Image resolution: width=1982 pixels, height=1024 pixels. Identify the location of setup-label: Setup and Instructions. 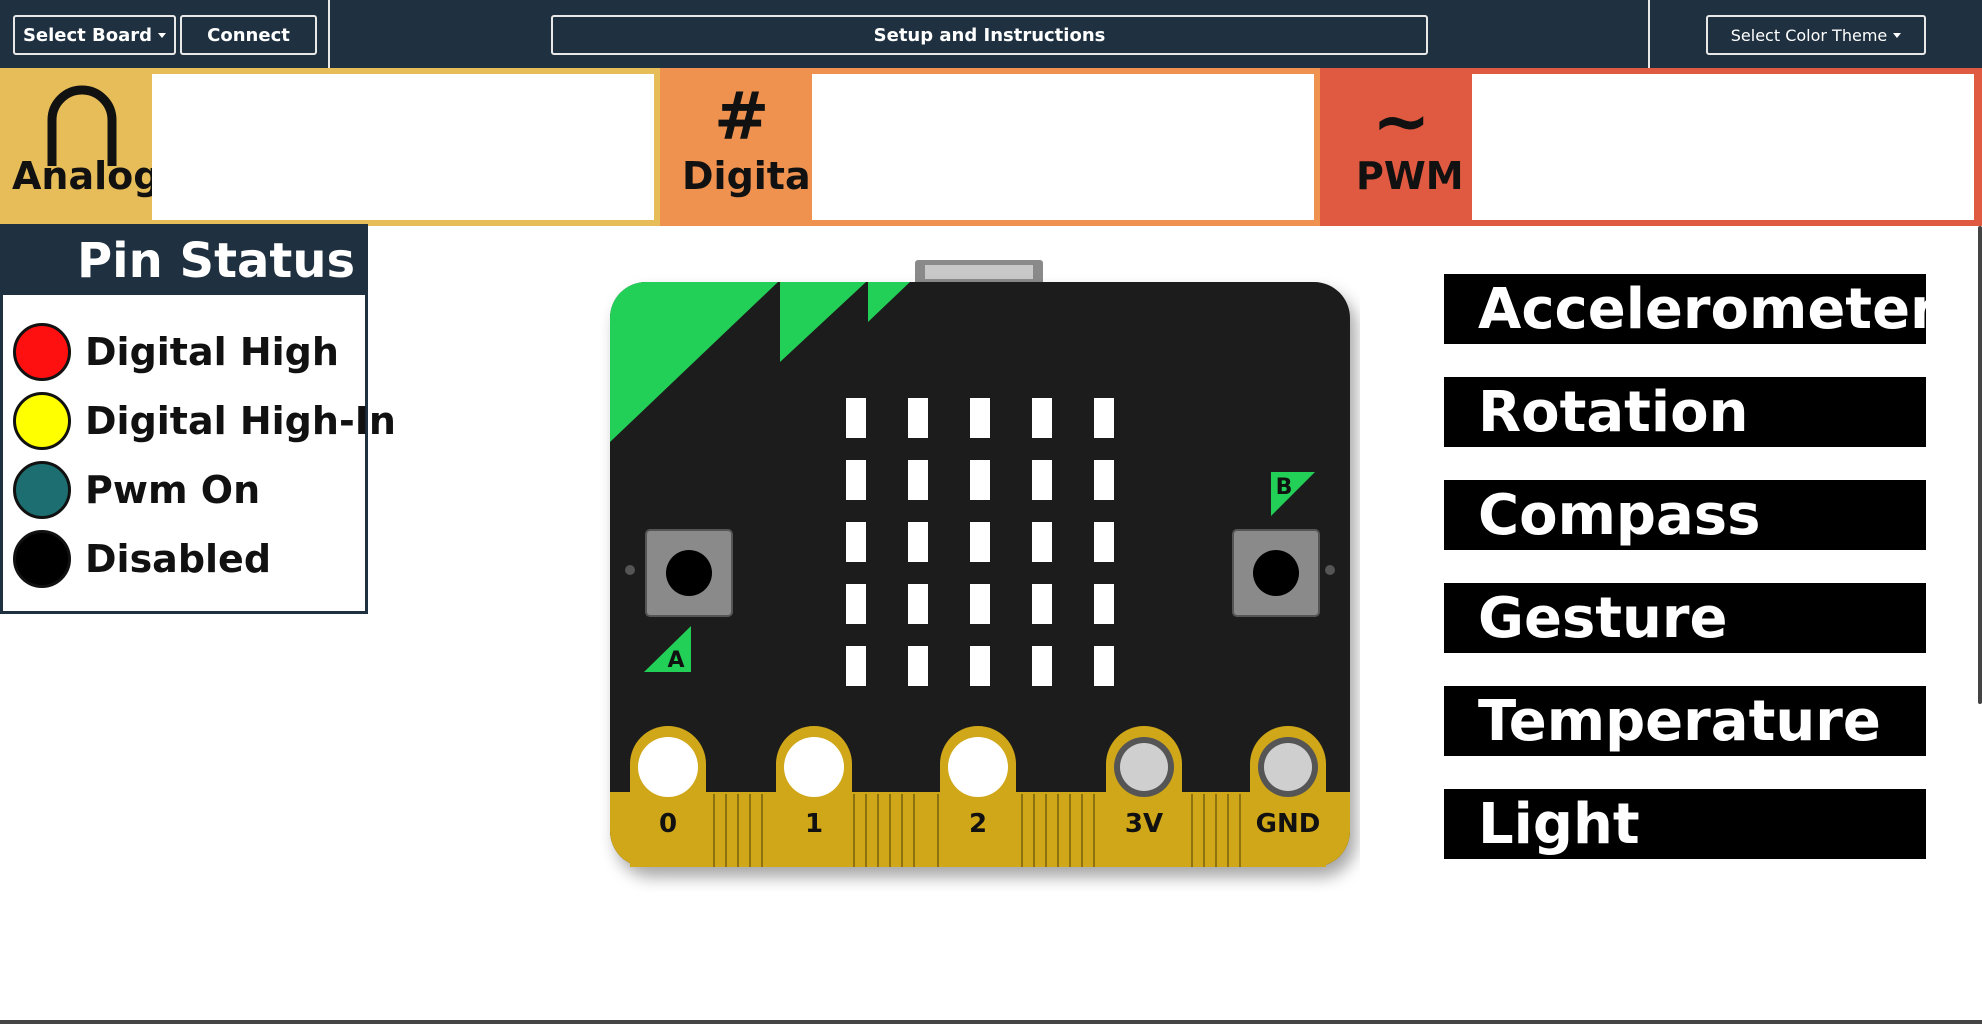
(989, 35).